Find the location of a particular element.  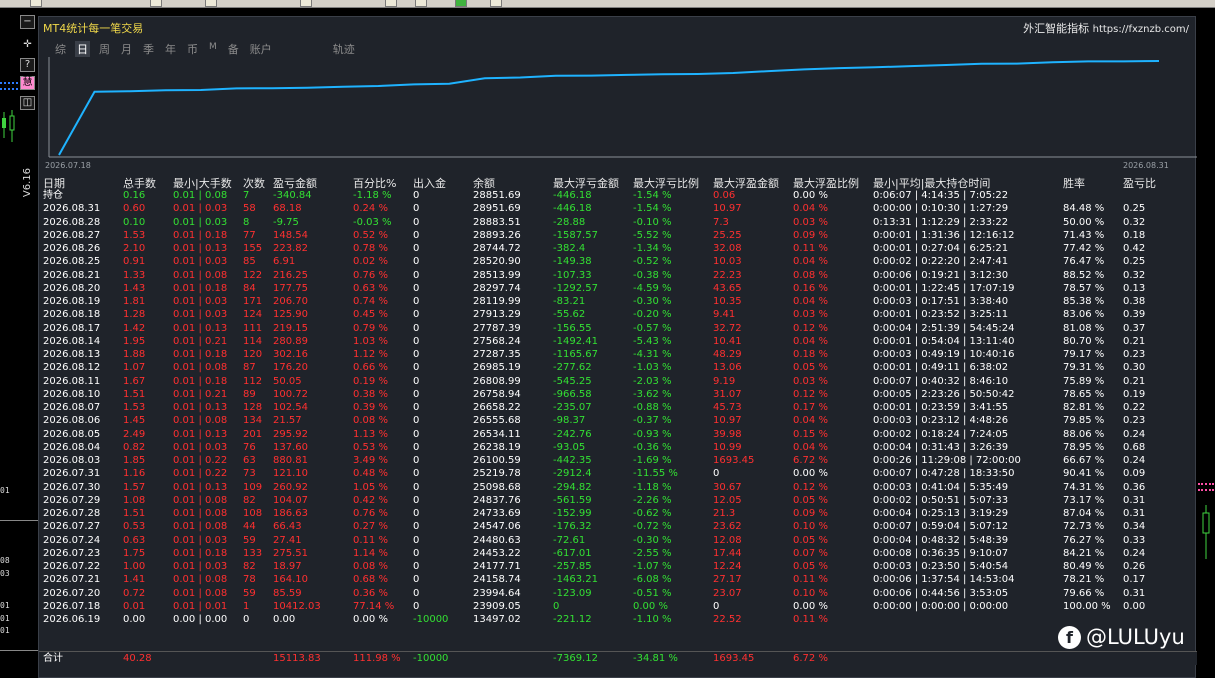

tab-monthly: 月 is located at coordinates (126, 49).